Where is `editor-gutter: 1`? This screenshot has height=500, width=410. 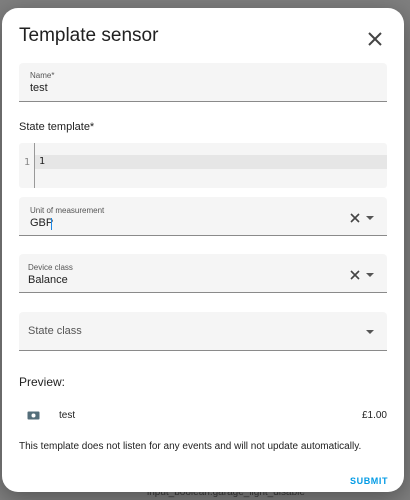 editor-gutter: 1 is located at coordinates (27, 165).